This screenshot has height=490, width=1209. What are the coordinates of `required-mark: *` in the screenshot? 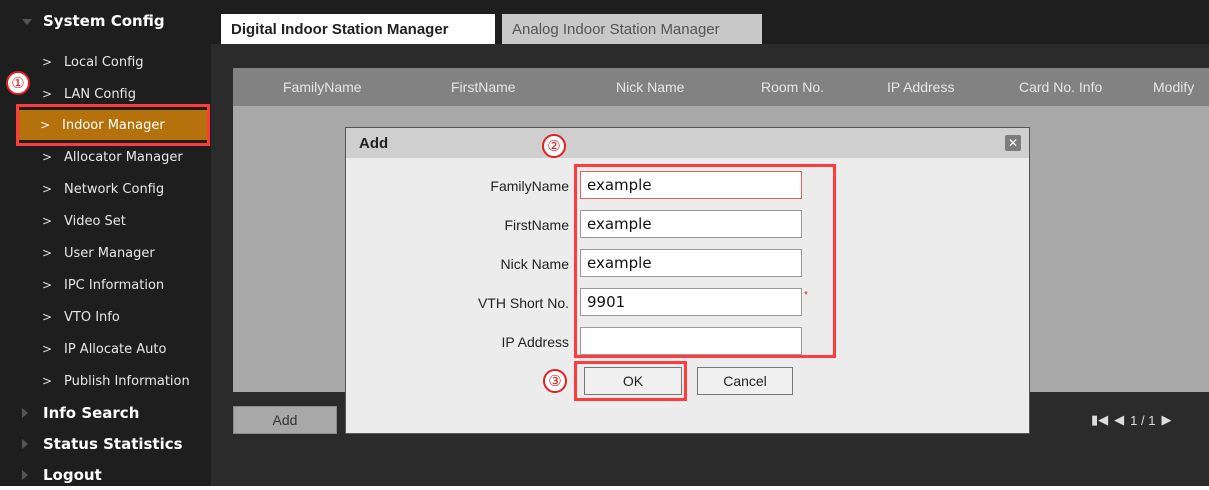 It's located at (806, 295).